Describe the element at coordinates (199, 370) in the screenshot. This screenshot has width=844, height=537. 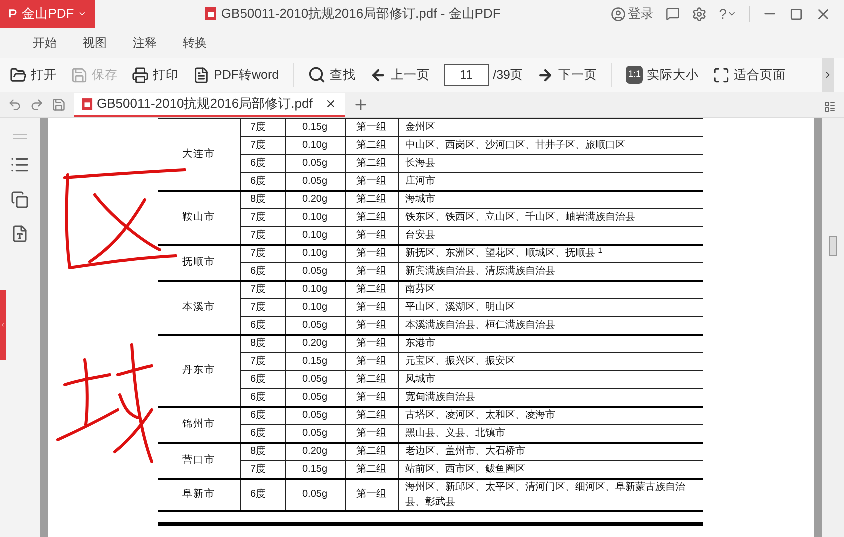
I see `city-cell: 丹东市` at that location.